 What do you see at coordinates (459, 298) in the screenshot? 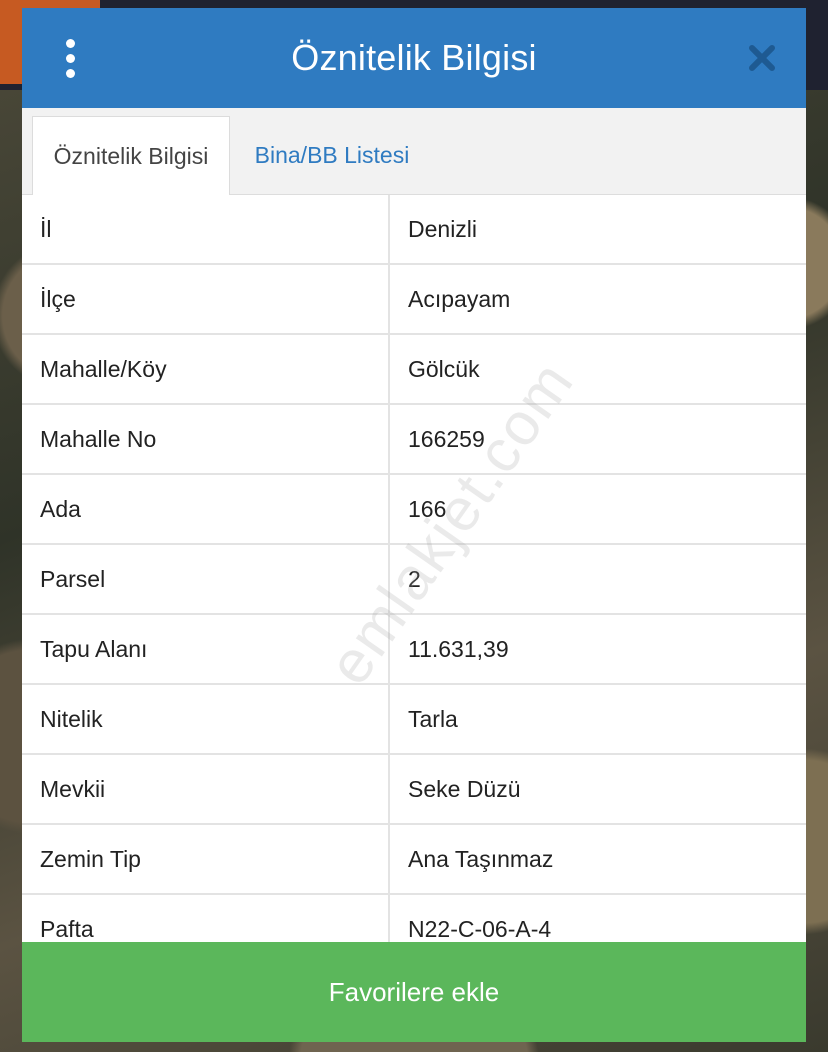
I see `attribute-value: Acıpayam` at bounding box center [459, 298].